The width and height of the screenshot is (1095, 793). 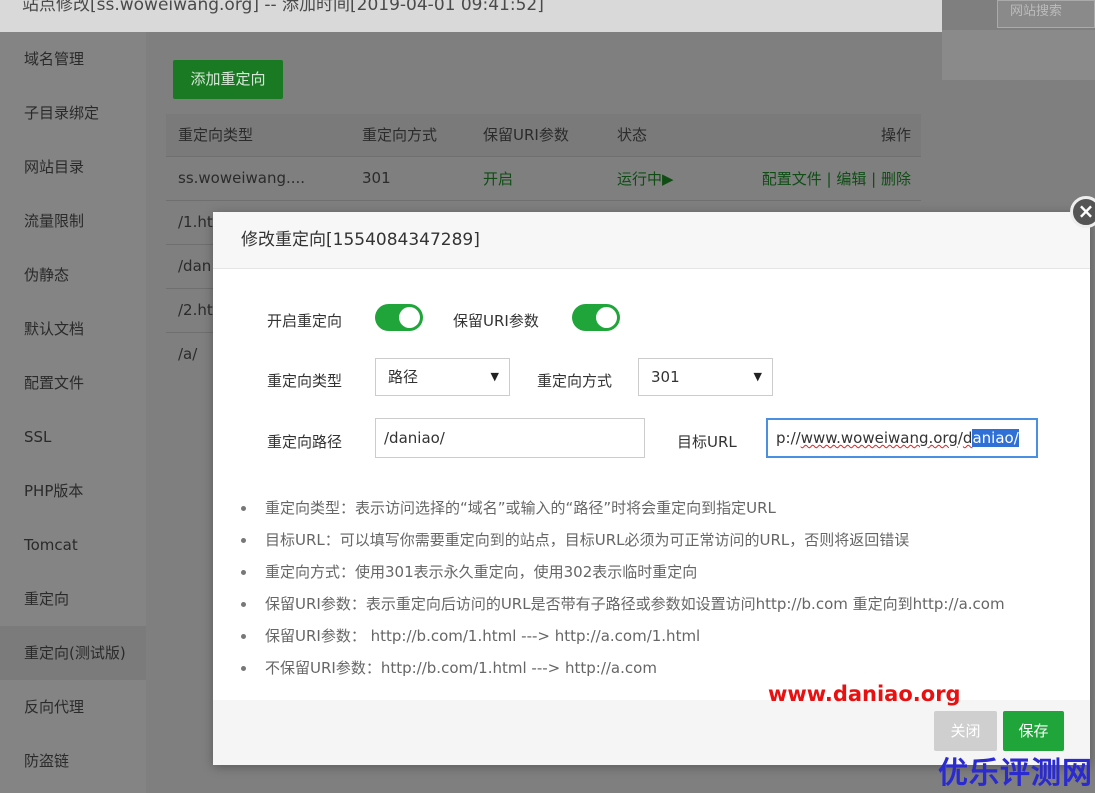 I want to click on close-icon: ×, so click(x=1082, y=212).